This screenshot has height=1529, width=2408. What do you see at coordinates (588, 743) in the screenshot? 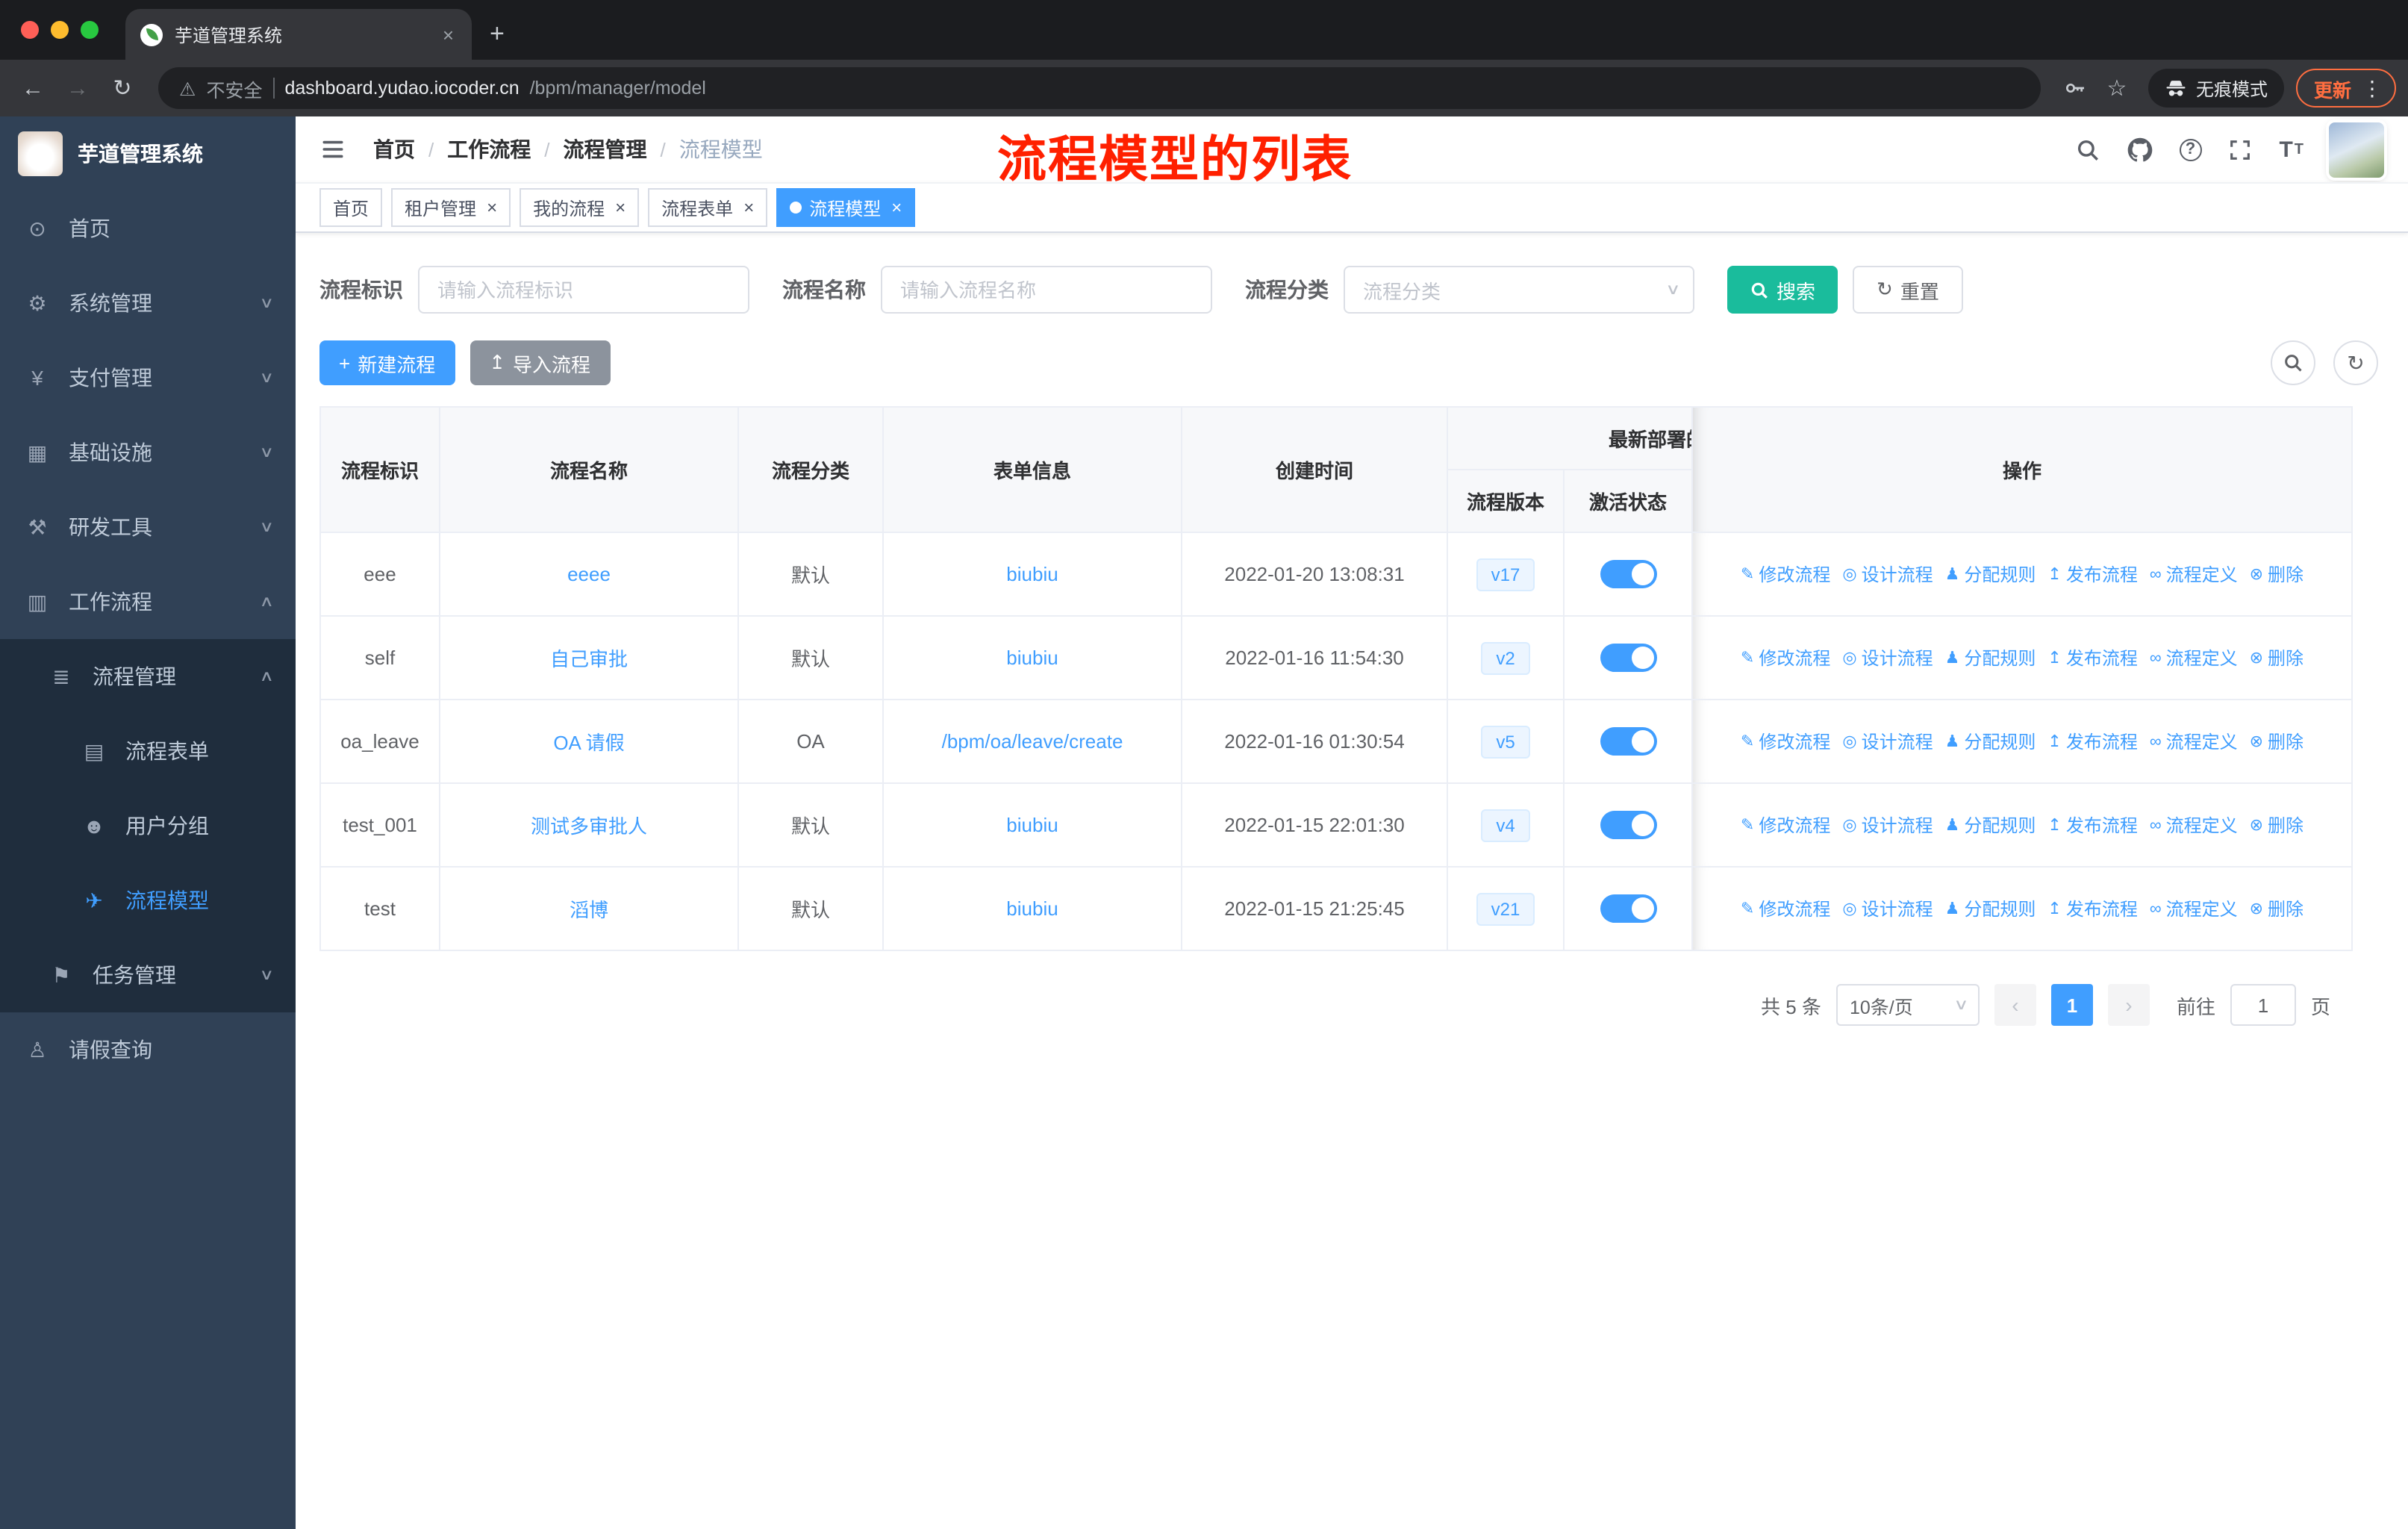
I see `process-name-link: OA 请假` at bounding box center [588, 743].